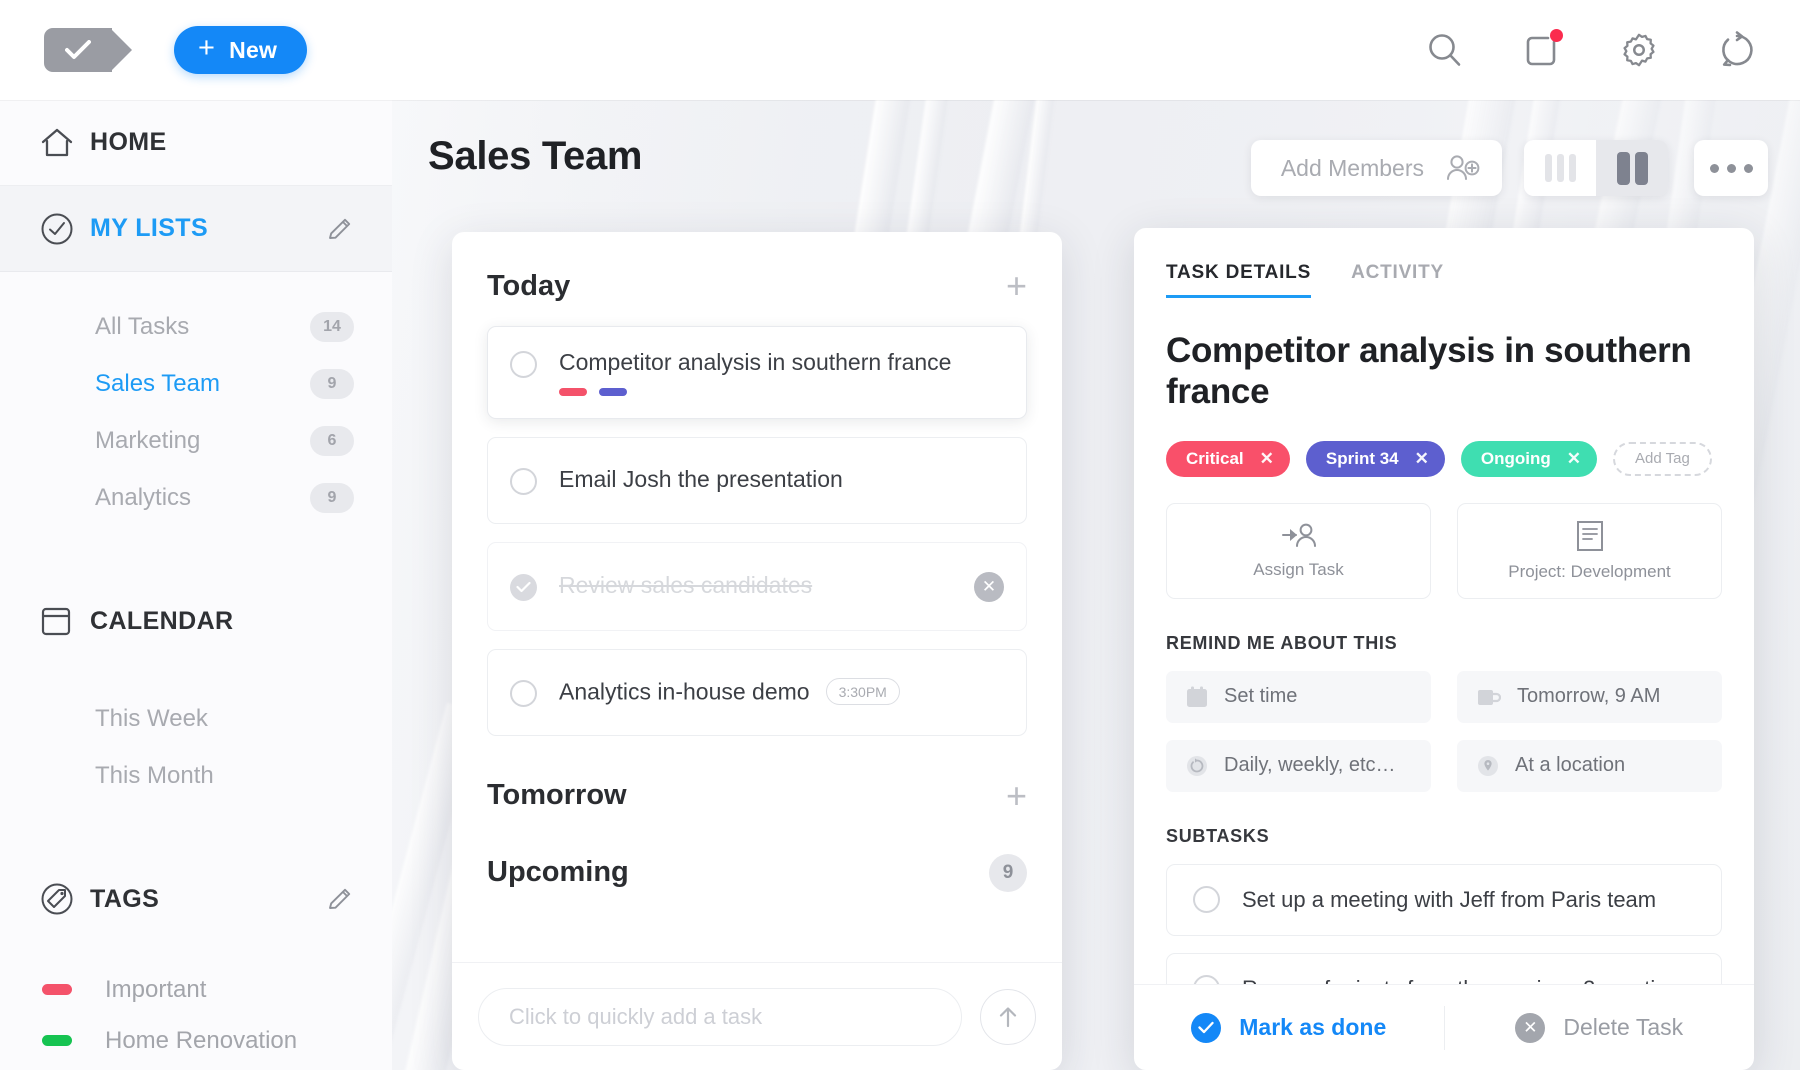  I want to click on task-label: Email Josh the presentation, so click(701, 478).